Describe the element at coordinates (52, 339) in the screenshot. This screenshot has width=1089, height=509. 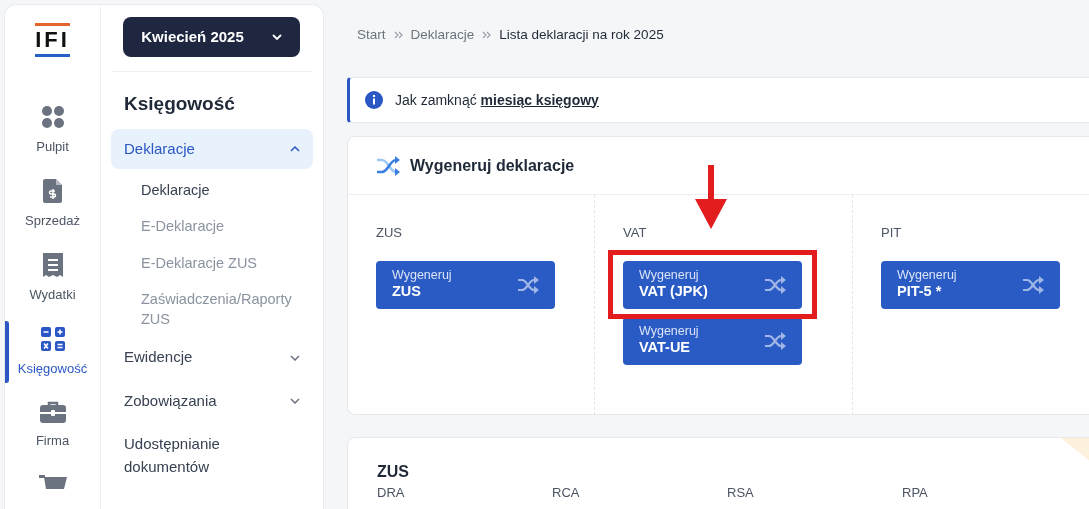
I see `calculator-icon` at that location.